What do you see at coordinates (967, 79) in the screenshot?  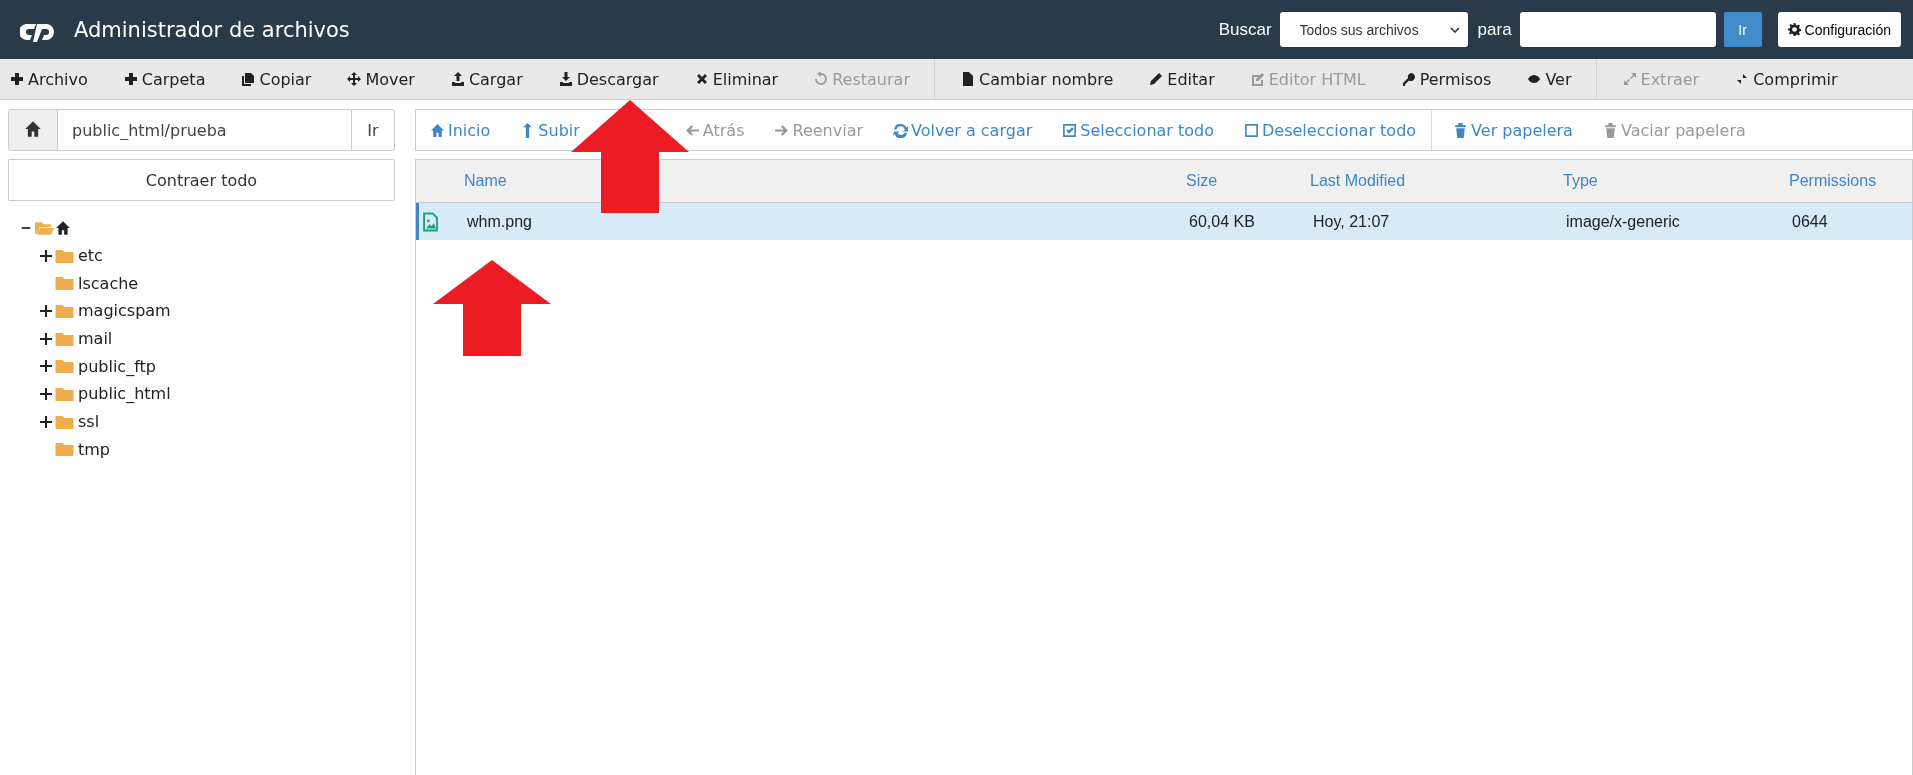 I see `document-icon` at bounding box center [967, 79].